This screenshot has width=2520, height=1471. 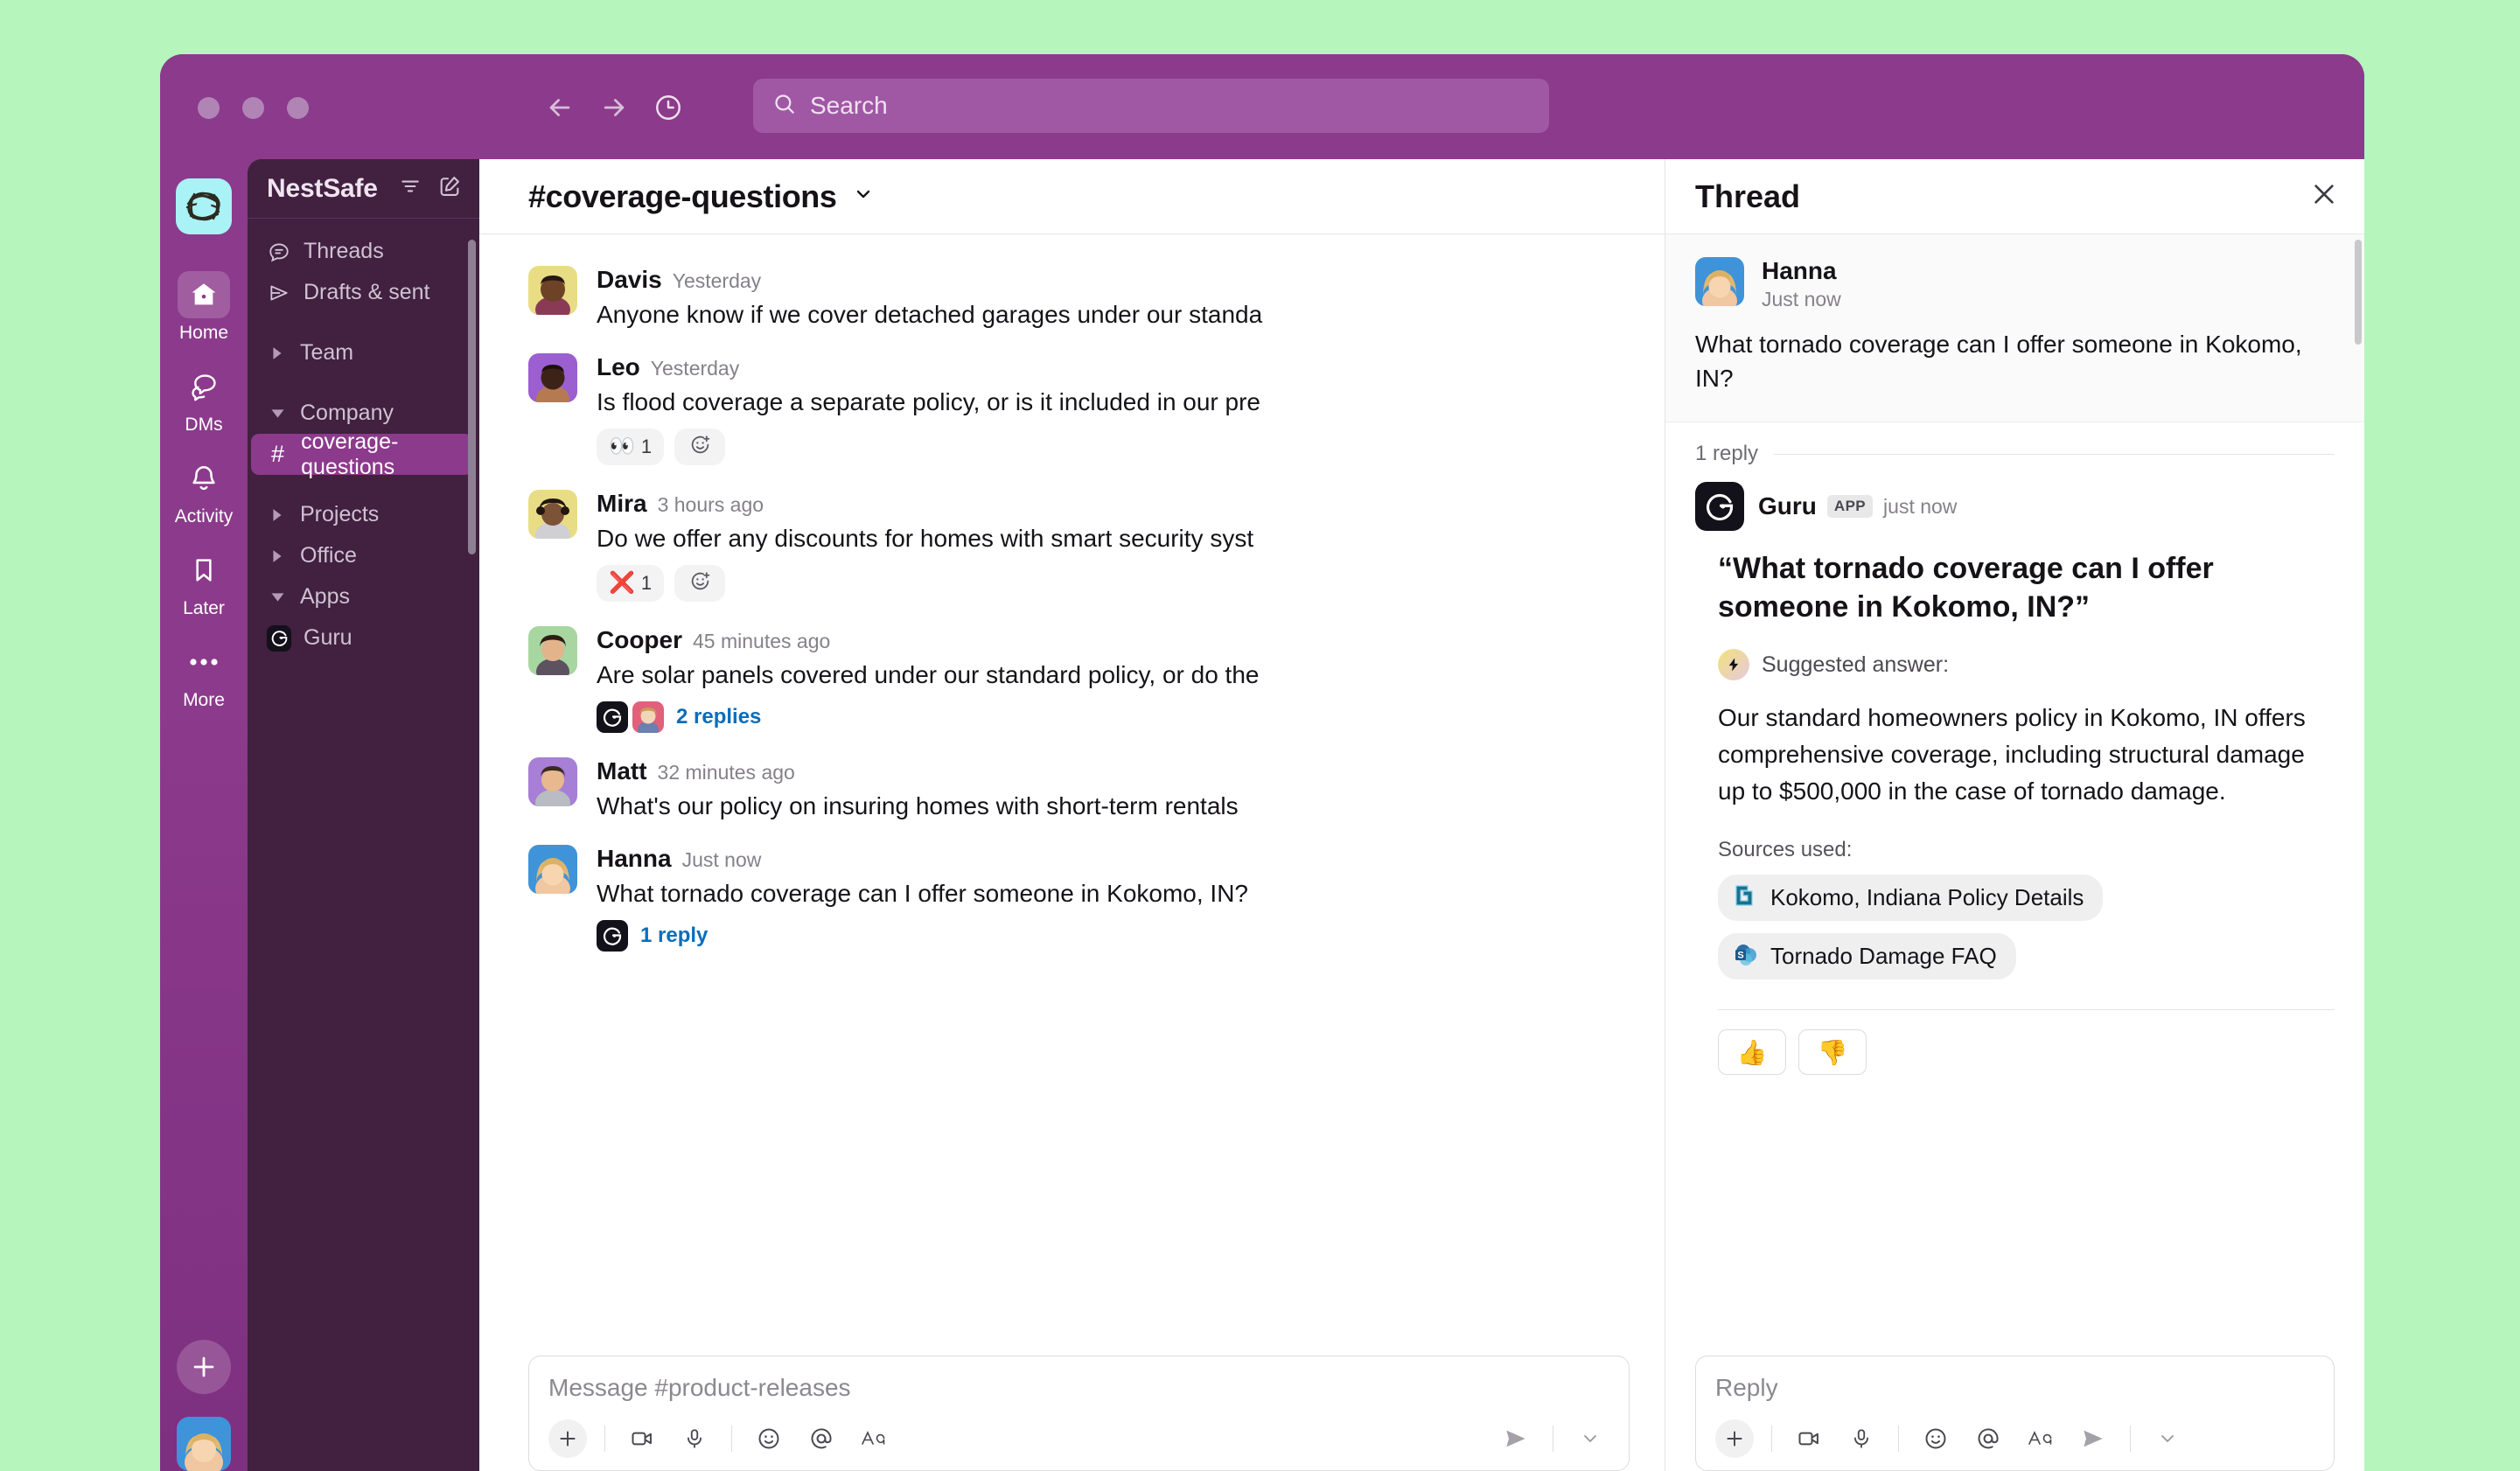 I want to click on sidebar-item-more: More, so click(x=203, y=674).